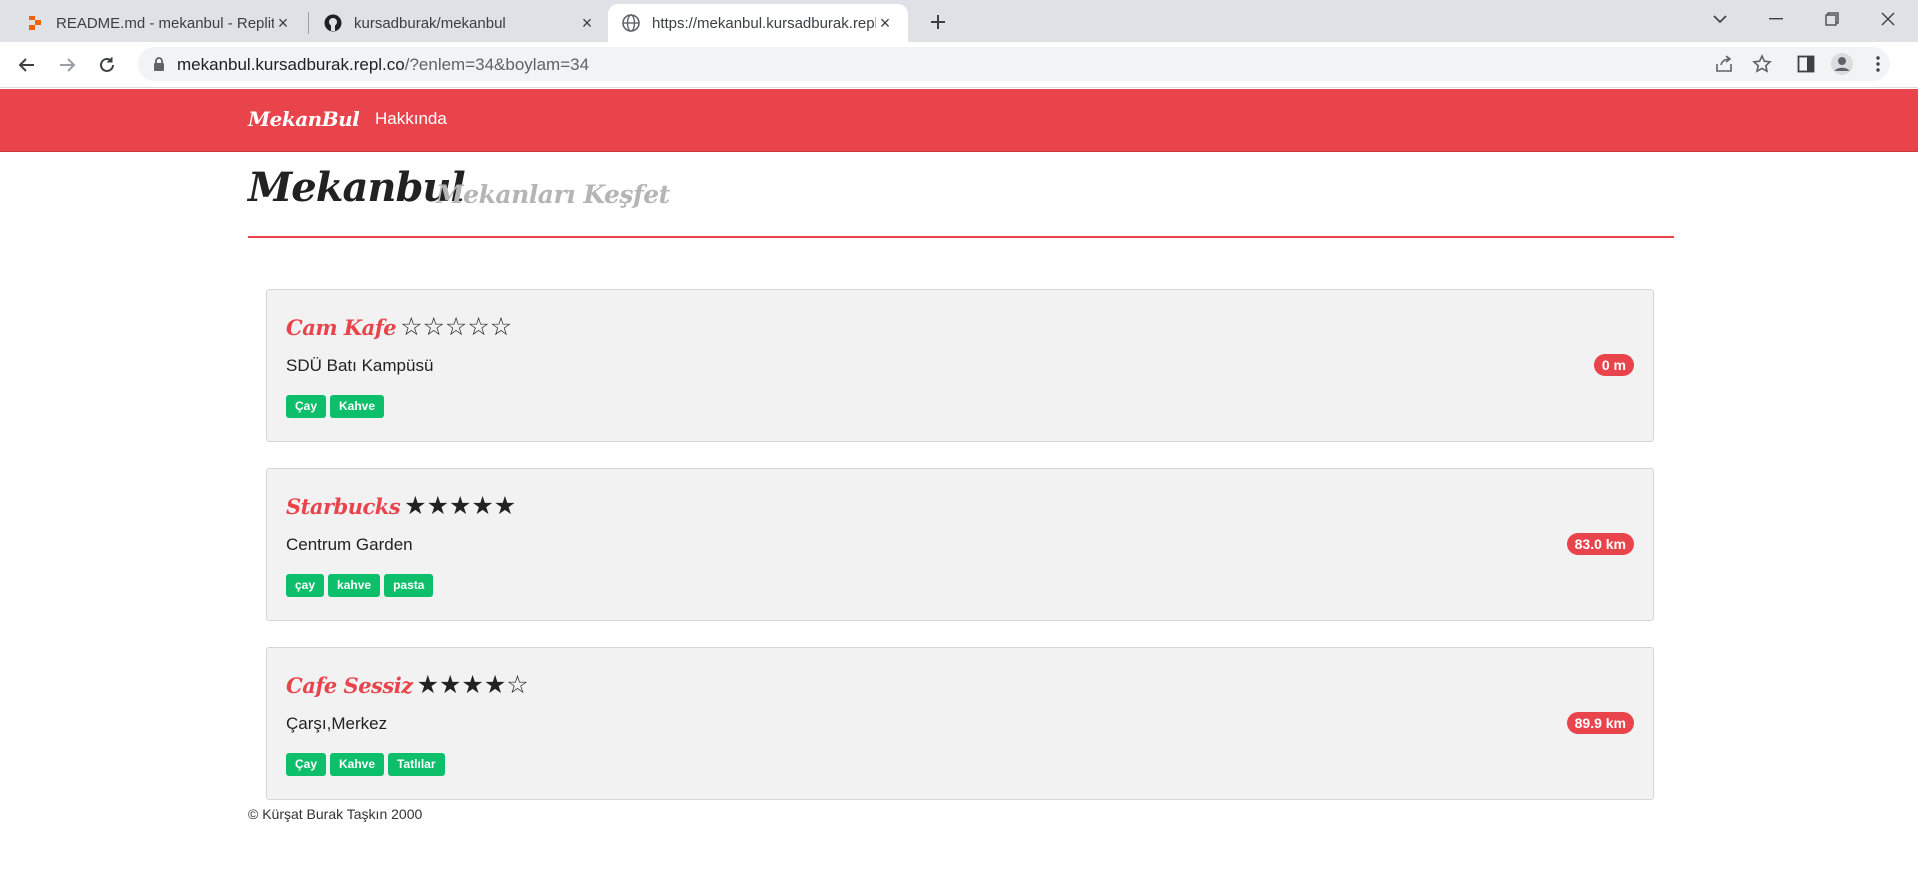 This screenshot has width=1918, height=896. What do you see at coordinates (1888, 19) in the screenshot?
I see `window-close-icon` at bounding box center [1888, 19].